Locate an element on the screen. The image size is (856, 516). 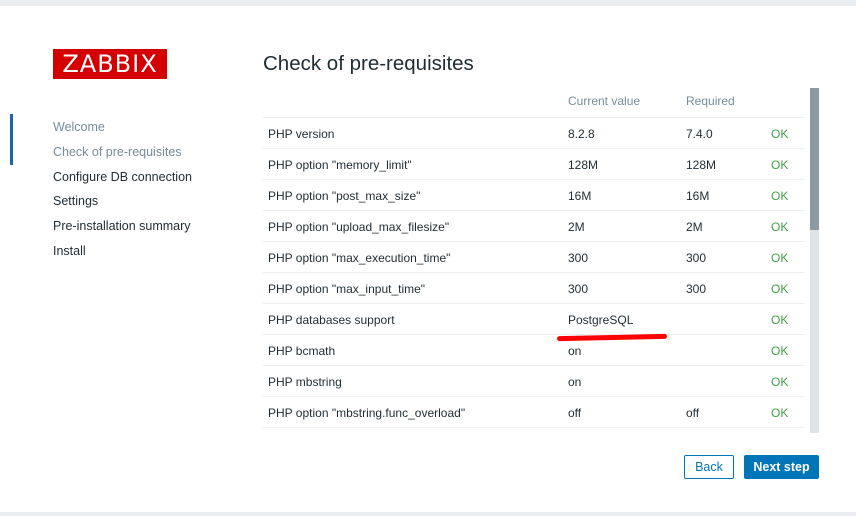
table-row: PHP version 8.2.8 7.4.0 OK is located at coordinates (533, 133).